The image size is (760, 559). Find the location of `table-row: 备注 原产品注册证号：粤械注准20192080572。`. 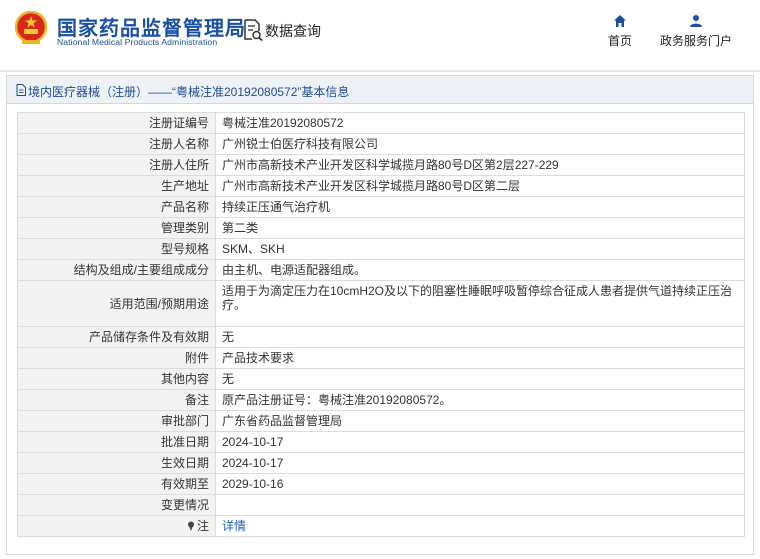

table-row: 备注 原产品注册证号：粤械注准20192080572。 is located at coordinates (381, 400).